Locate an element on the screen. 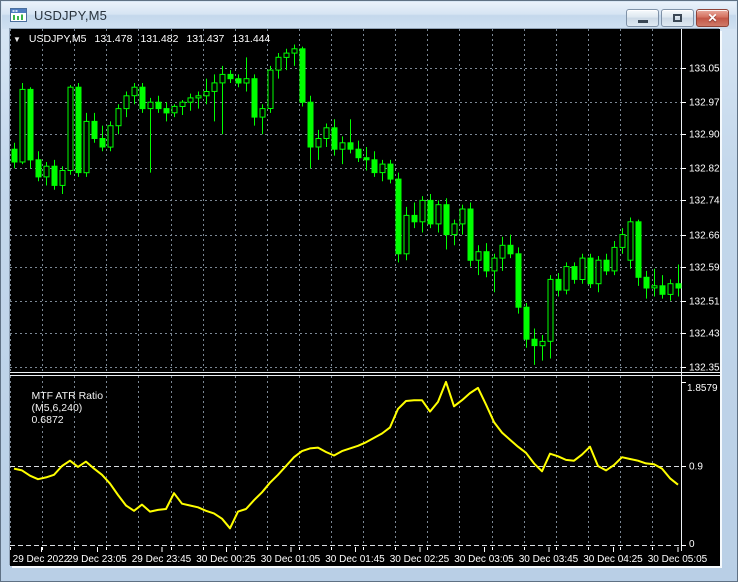 Image resolution: width=738 pixels, height=582 pixels. header-high: 131.482 is located at coordinates (159, 39).